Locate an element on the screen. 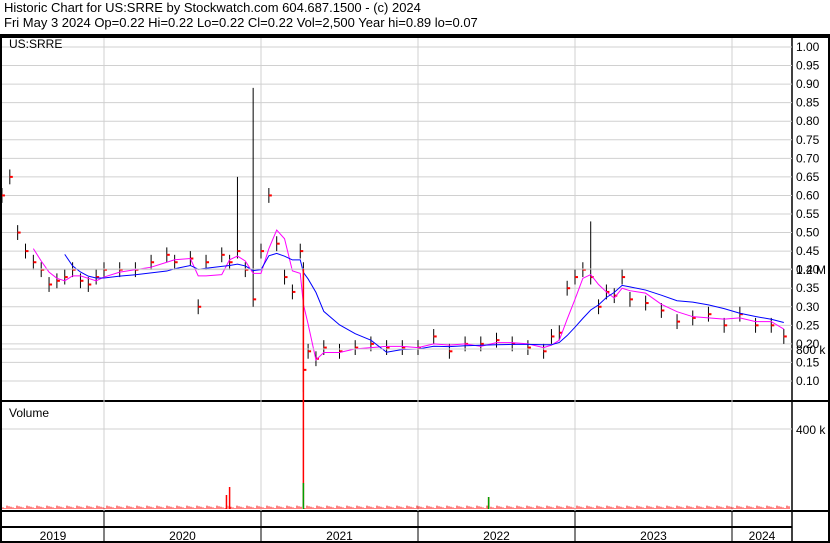 The image size is (830, 543). volume-tick-label: 800 k is located at coordinates (811, 350).